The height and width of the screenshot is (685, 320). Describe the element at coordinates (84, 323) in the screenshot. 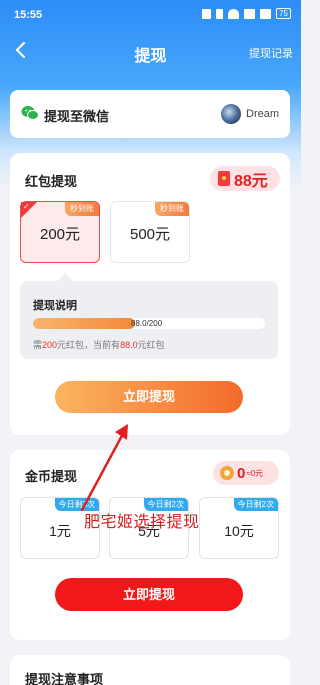

I see `progress-fill` at that location.